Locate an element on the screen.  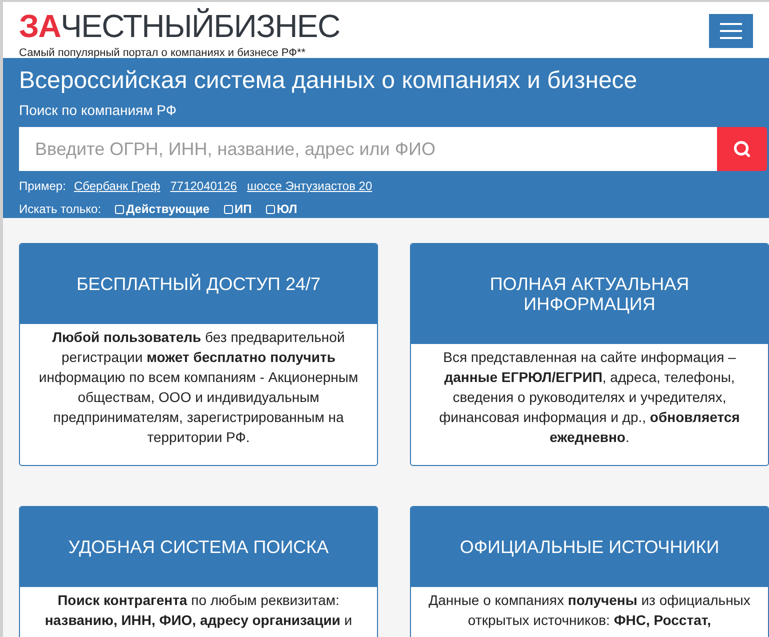
filters-label: Искать только: is located at coordinates (60, 209).